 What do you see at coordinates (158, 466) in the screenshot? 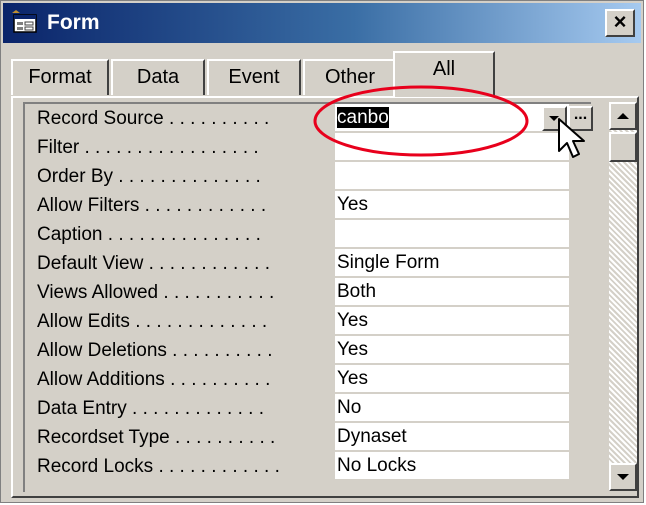
I see `property-label: Record Locks . . . . . . . . . . . .` at bounding box center [158, 466].